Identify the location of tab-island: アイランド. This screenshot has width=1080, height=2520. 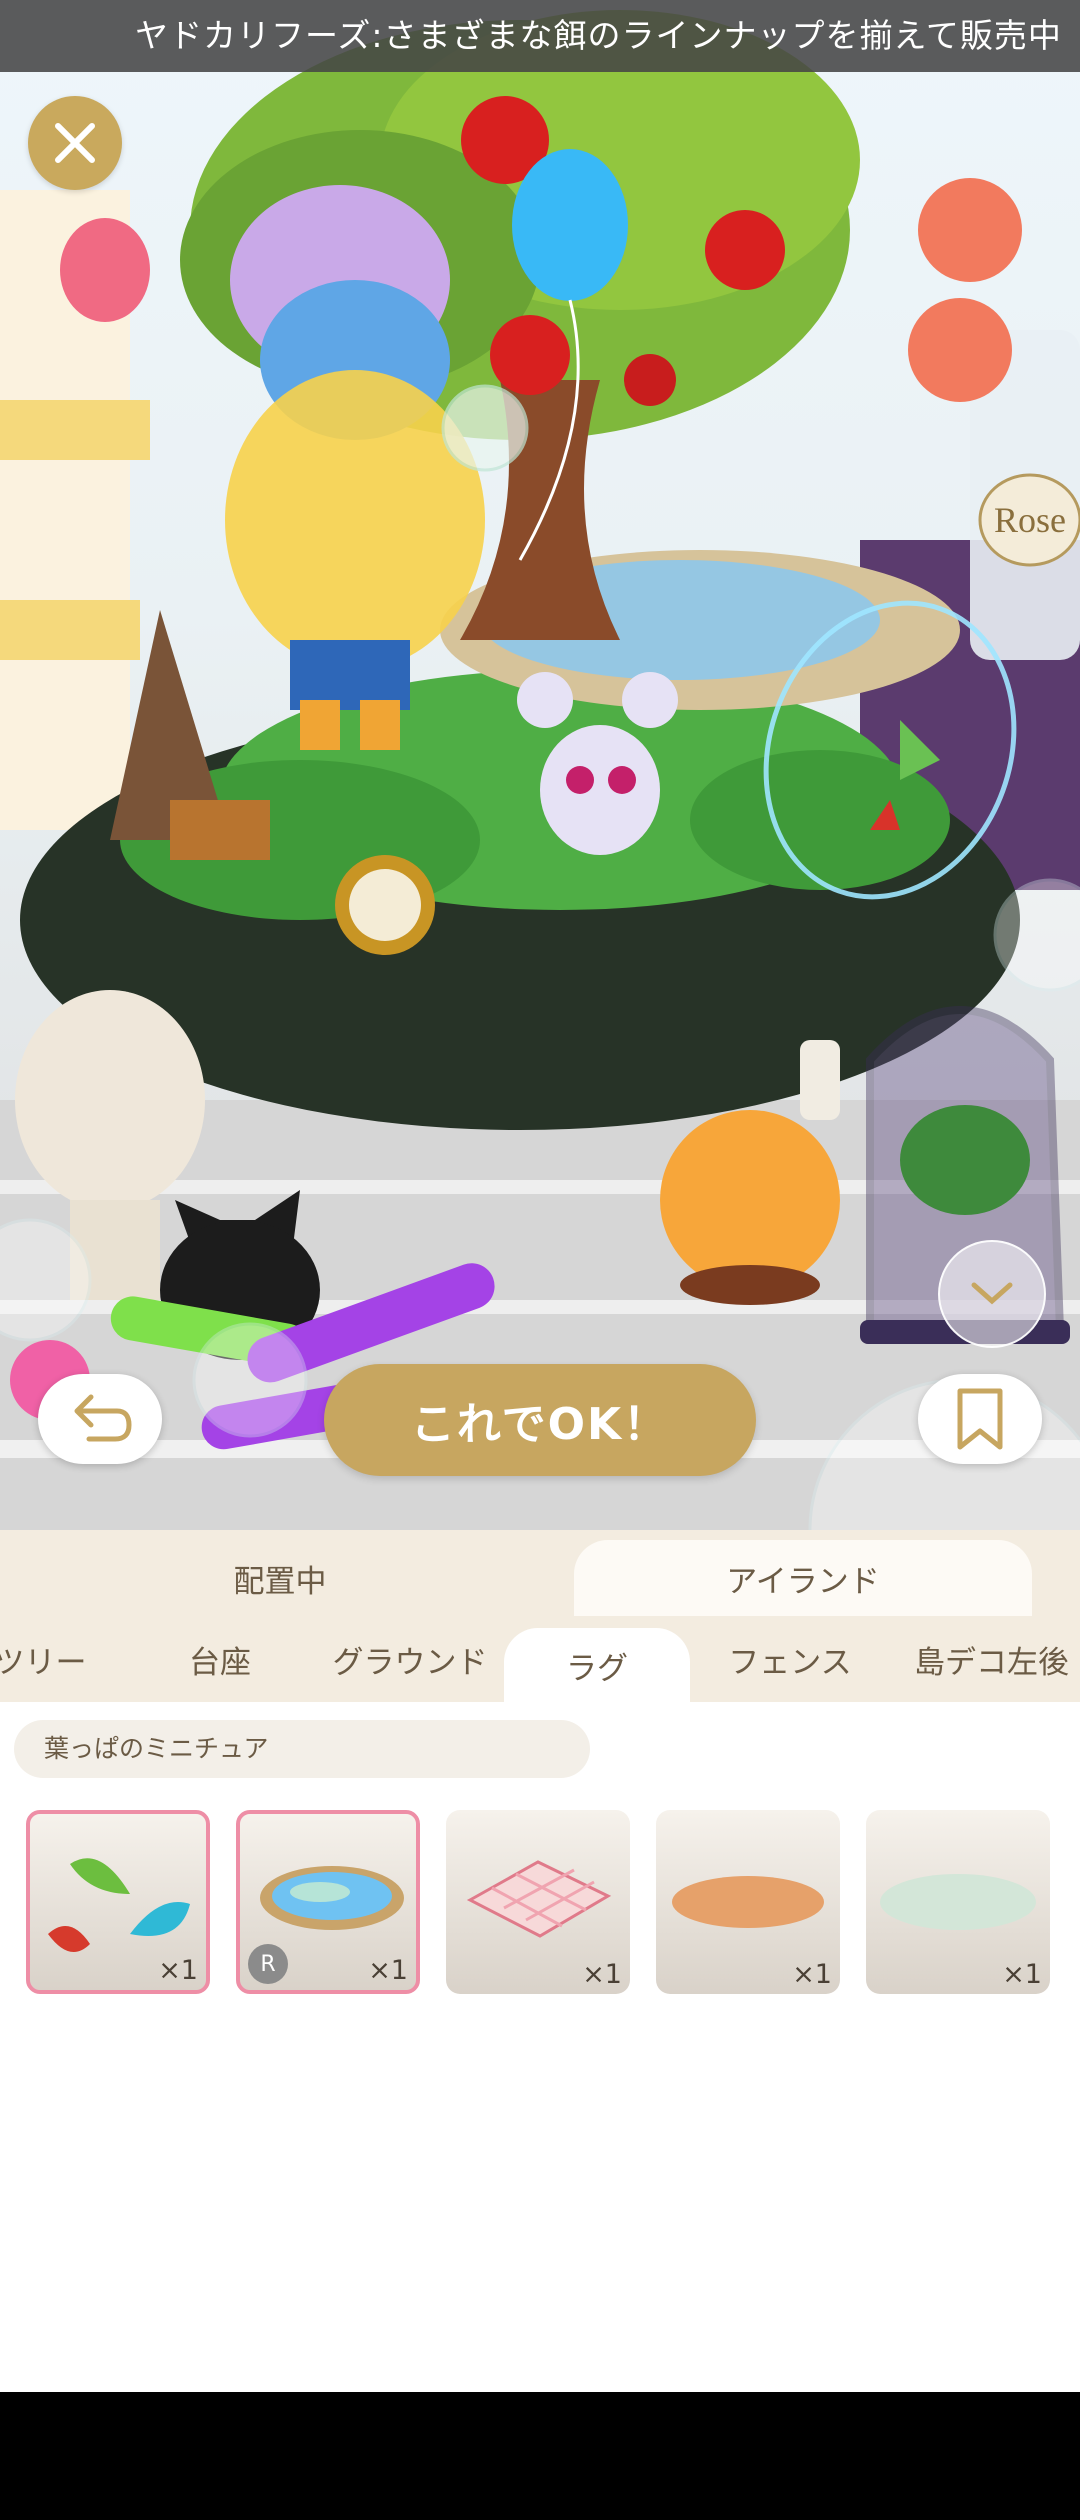
(803, 1578).